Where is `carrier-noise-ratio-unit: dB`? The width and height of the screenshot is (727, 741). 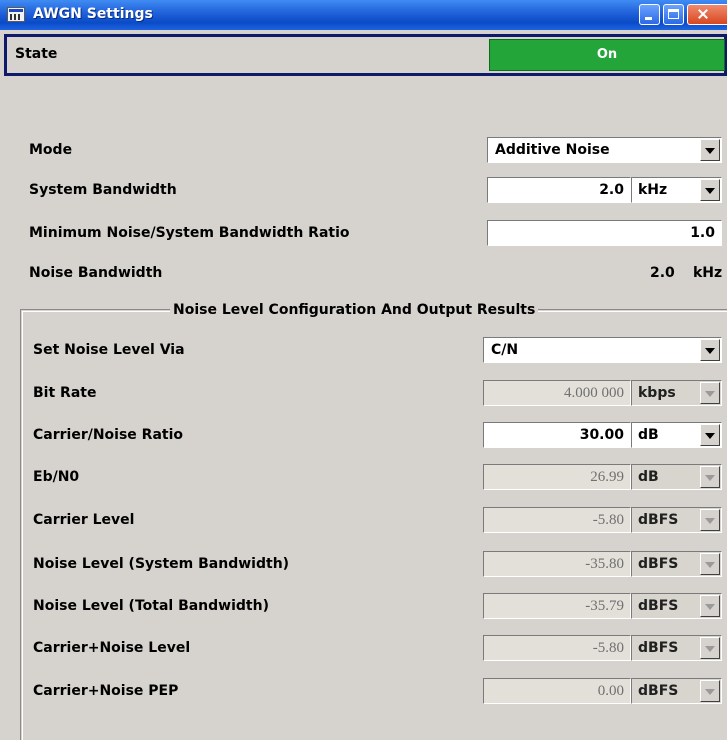
carrier-noise-ratio-unit: dB is located at coordinates (648, 435).